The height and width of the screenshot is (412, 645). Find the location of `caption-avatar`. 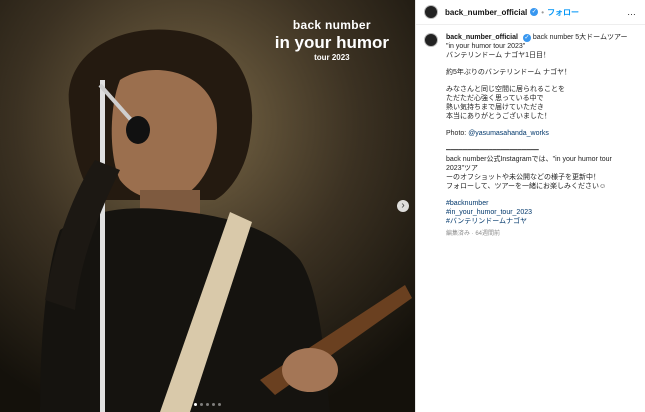

caption-avatar is located at coordinates (431, 40).